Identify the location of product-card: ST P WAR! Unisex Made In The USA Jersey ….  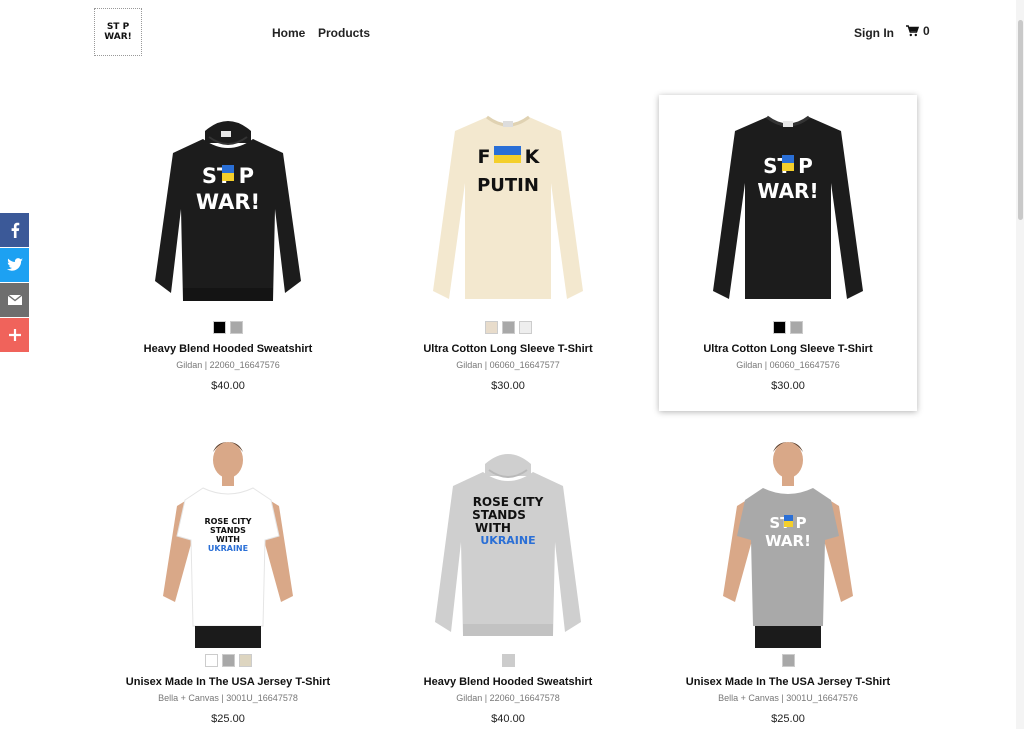
(788, 586).